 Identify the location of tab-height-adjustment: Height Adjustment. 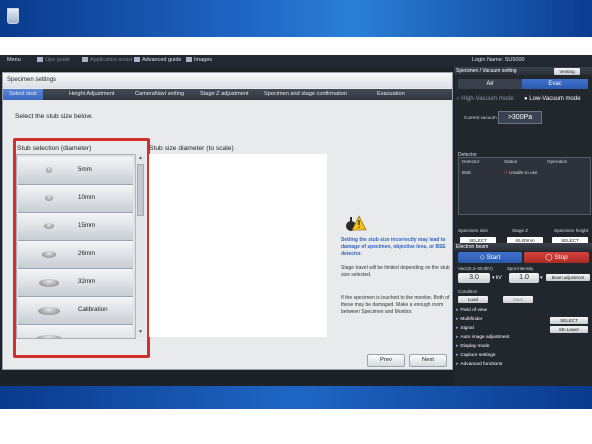
(91, 94).